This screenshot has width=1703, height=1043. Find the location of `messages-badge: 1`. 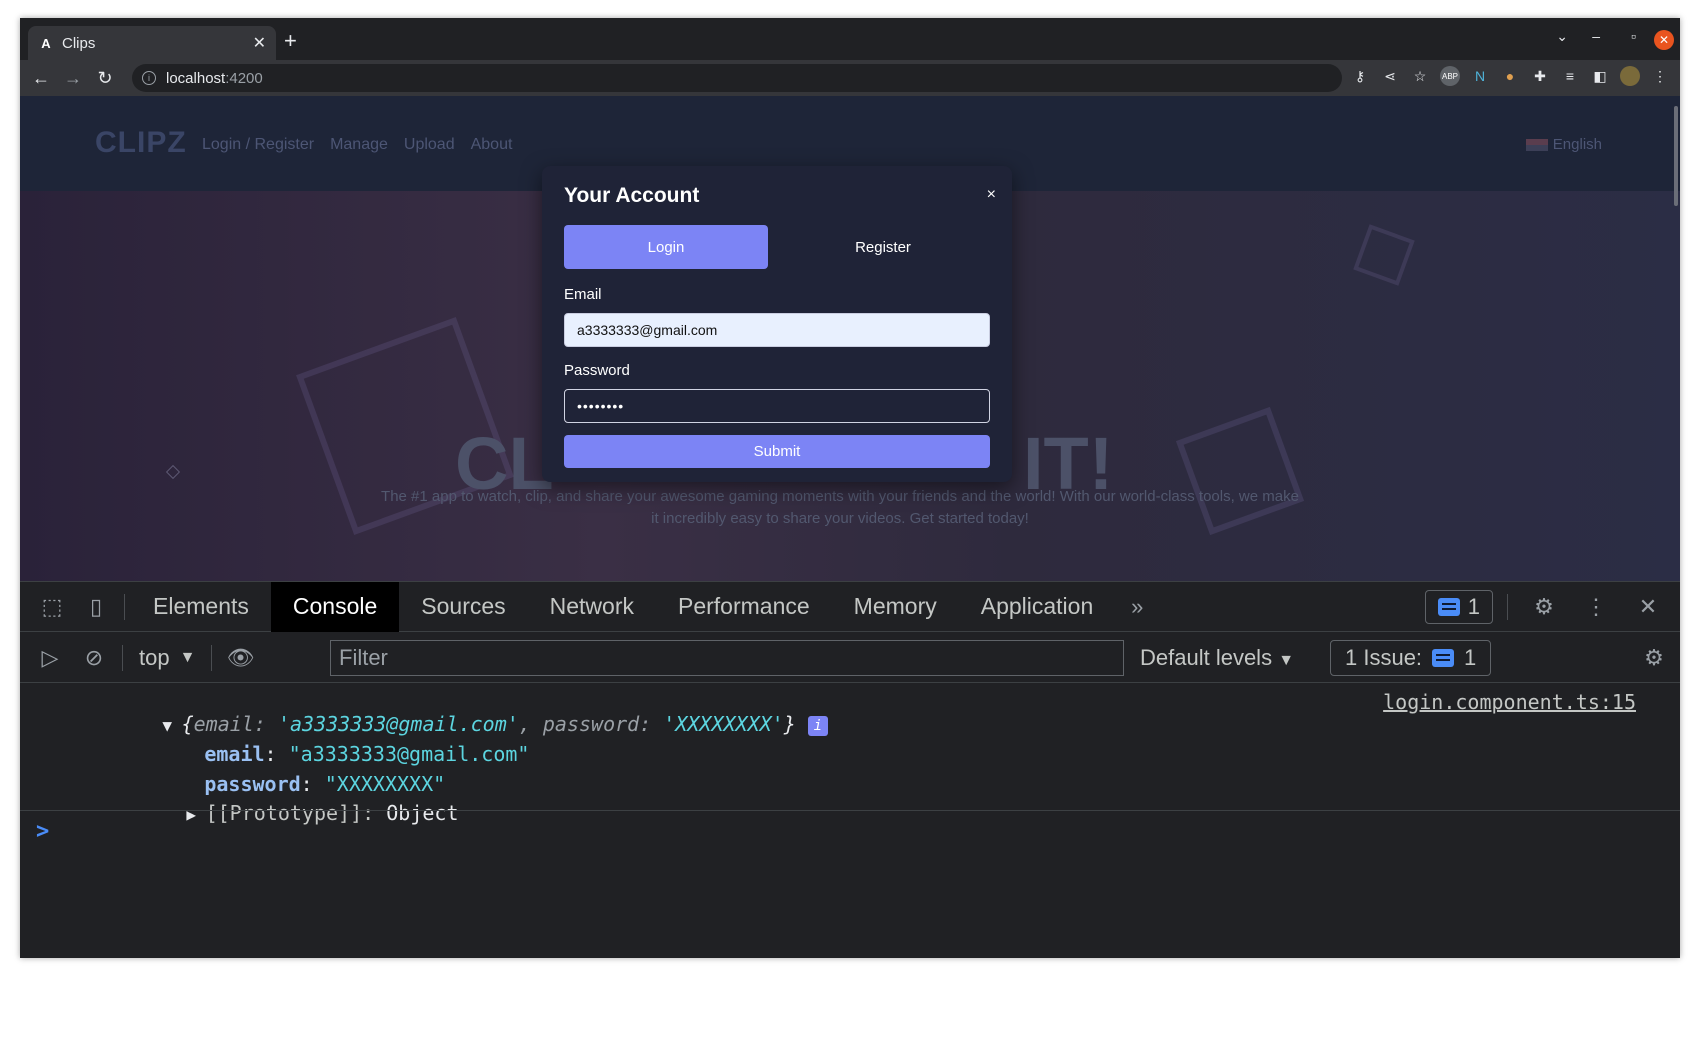

messages-badge: 1 is located at coordinates (1458, 607).